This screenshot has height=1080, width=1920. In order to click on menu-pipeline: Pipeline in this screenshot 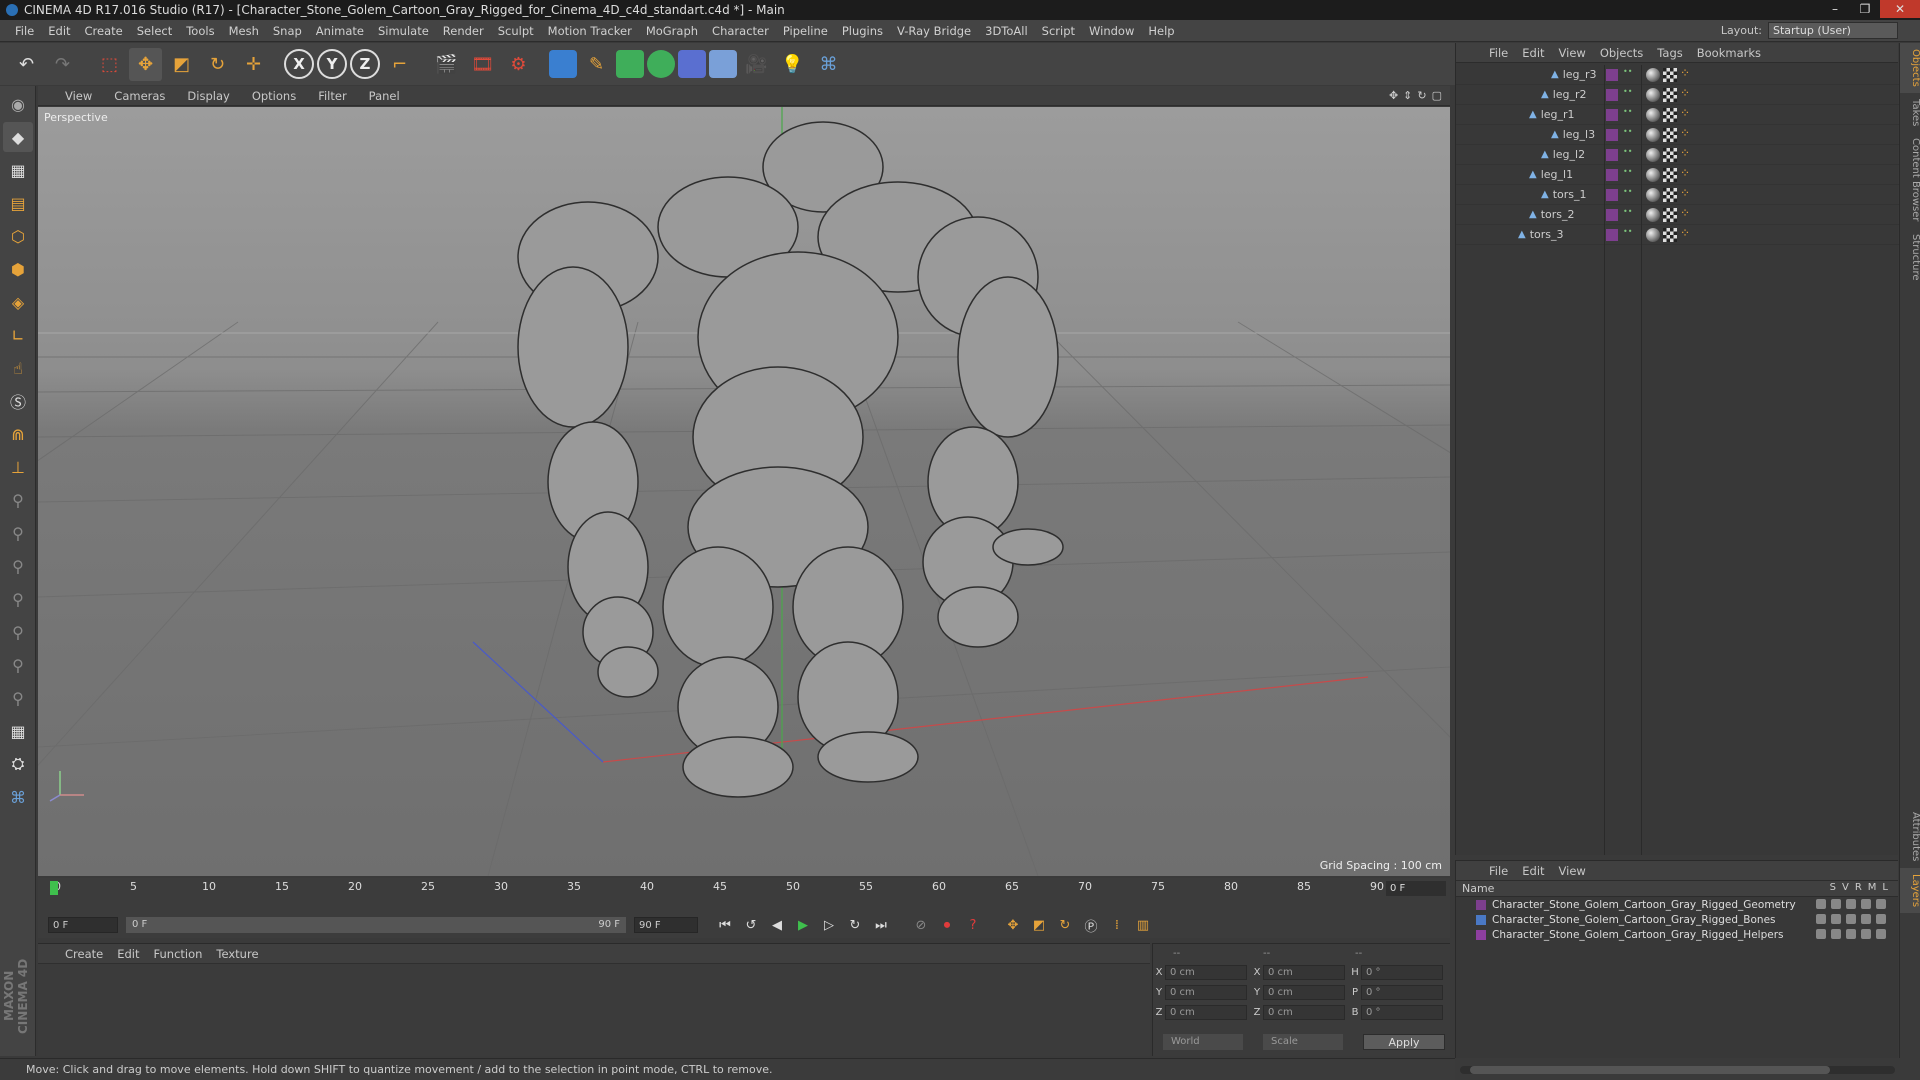, I will do `click(805, 31)`.